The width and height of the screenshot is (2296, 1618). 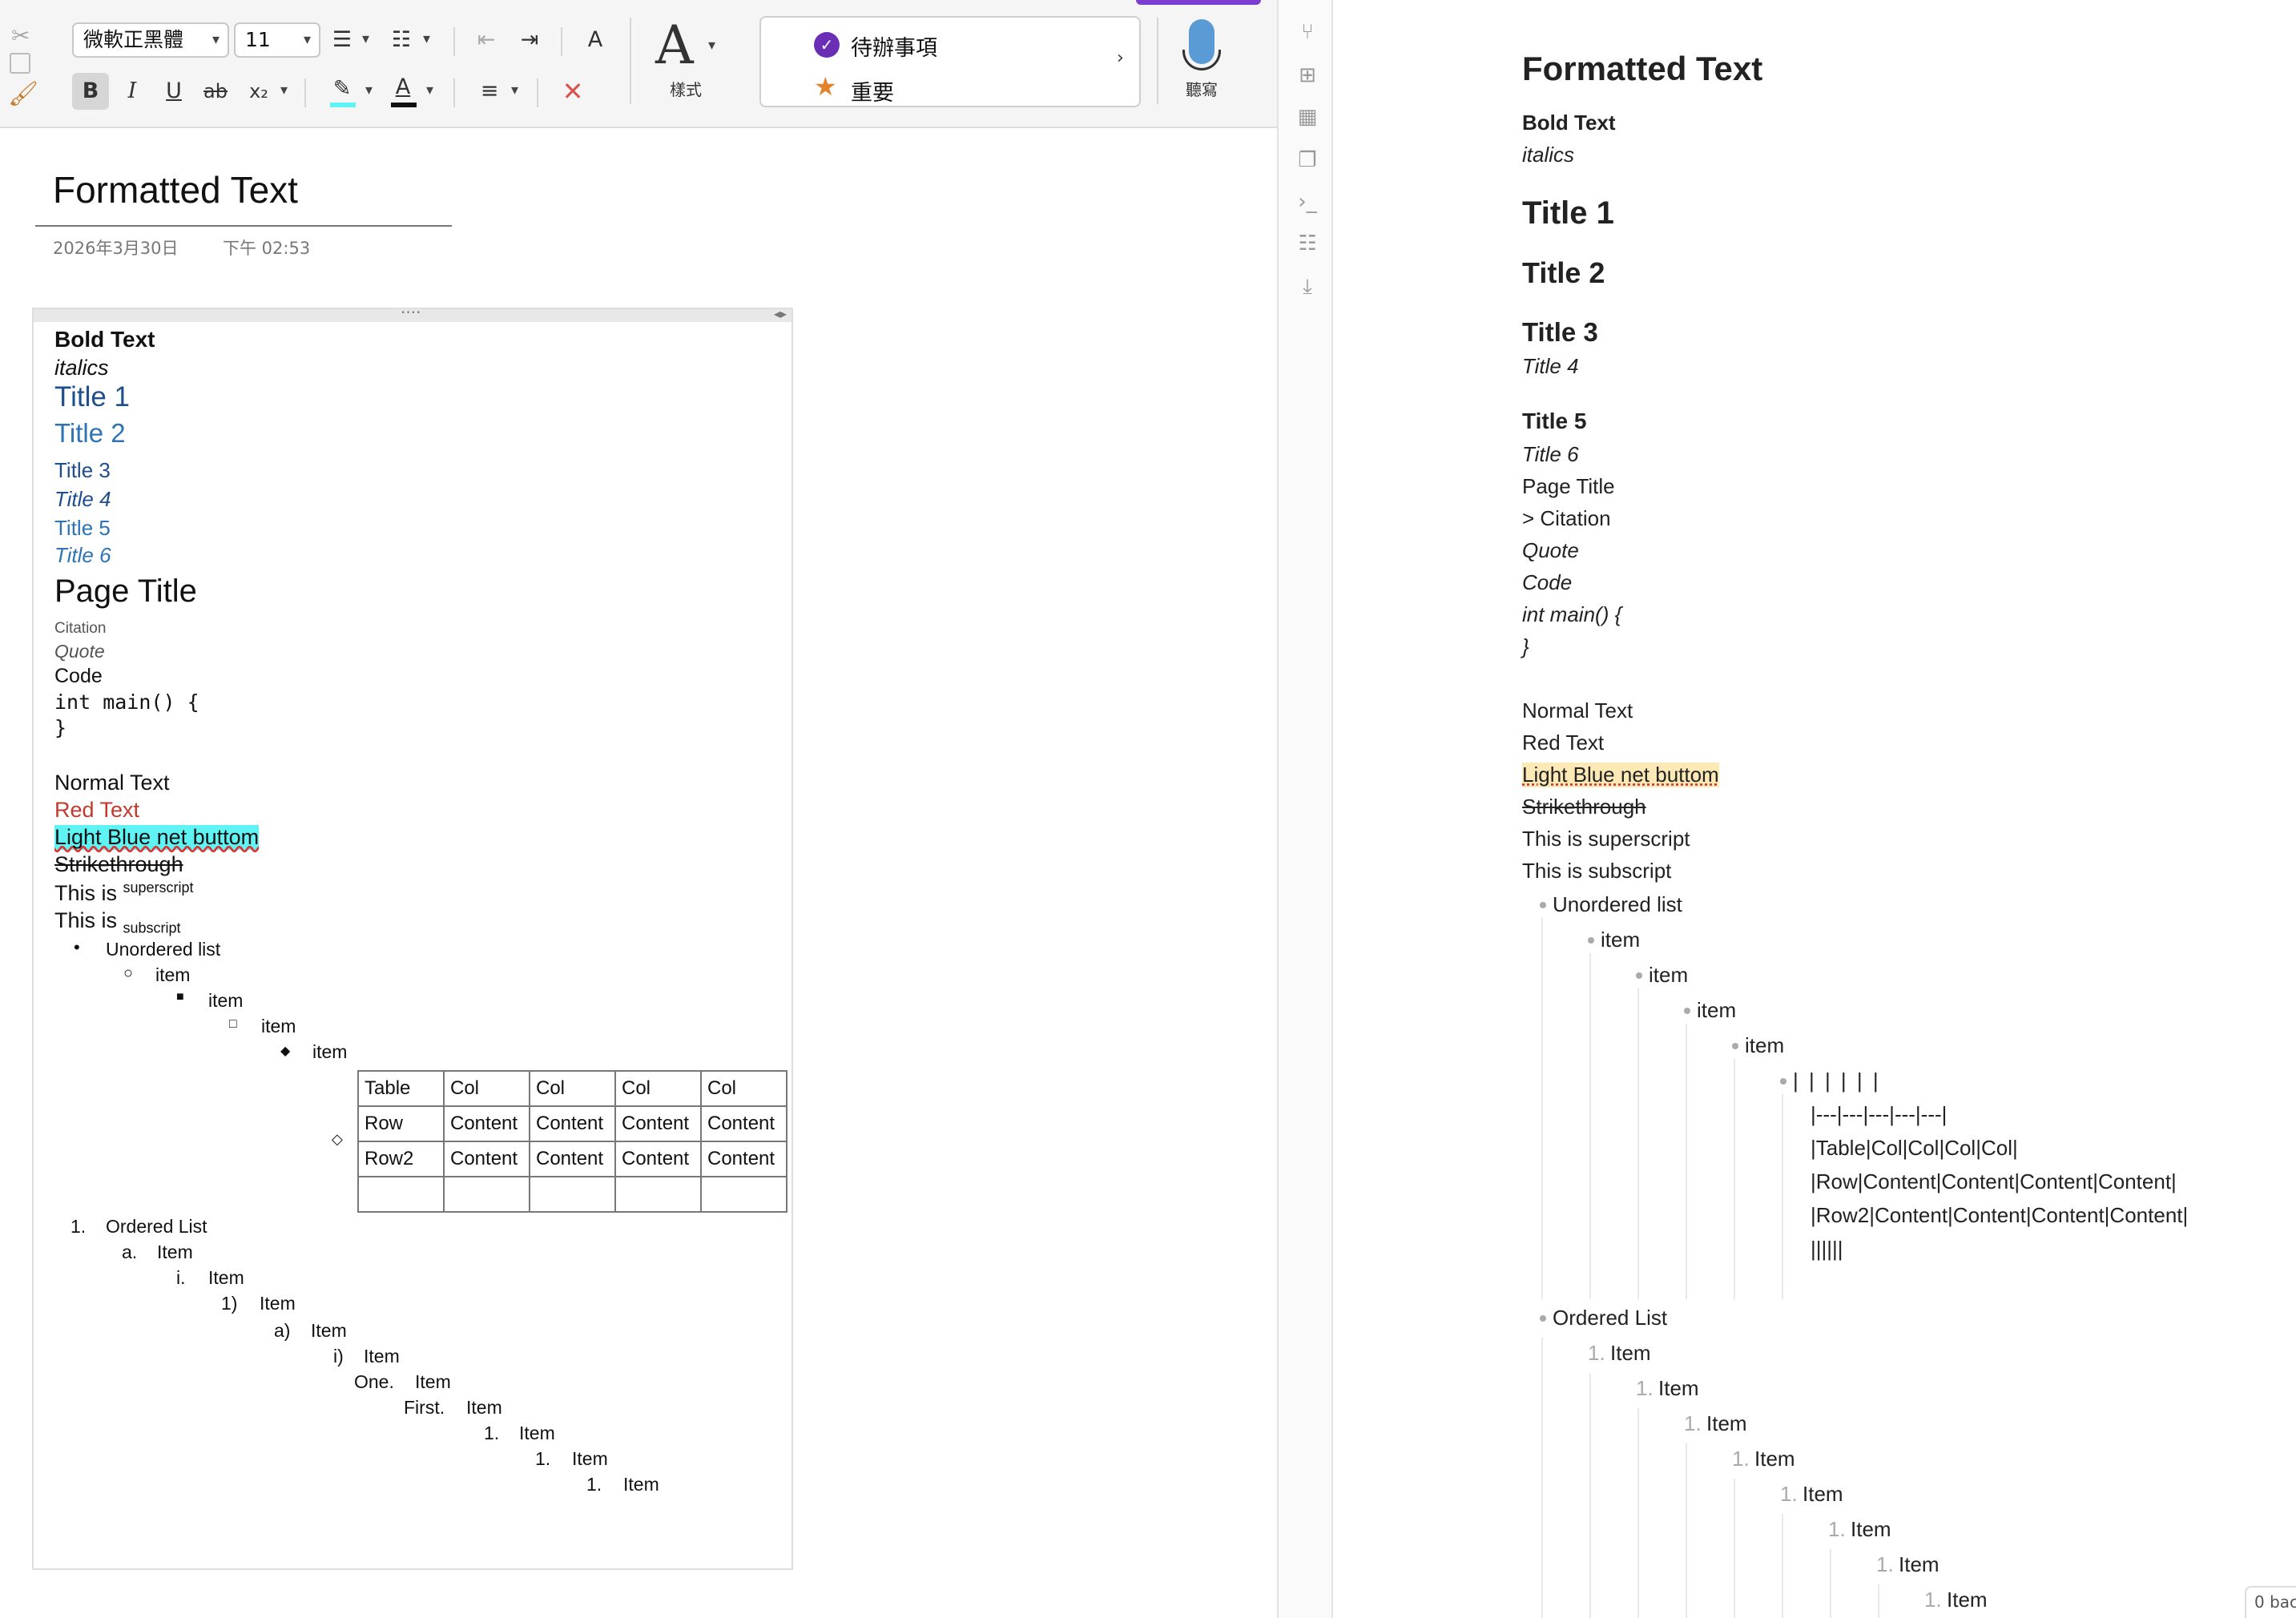 What do you see at coordinates (1307, 160) in the screenshot?
I see `copy-pages-icon: ❐` at bounding box center [1307, 160].